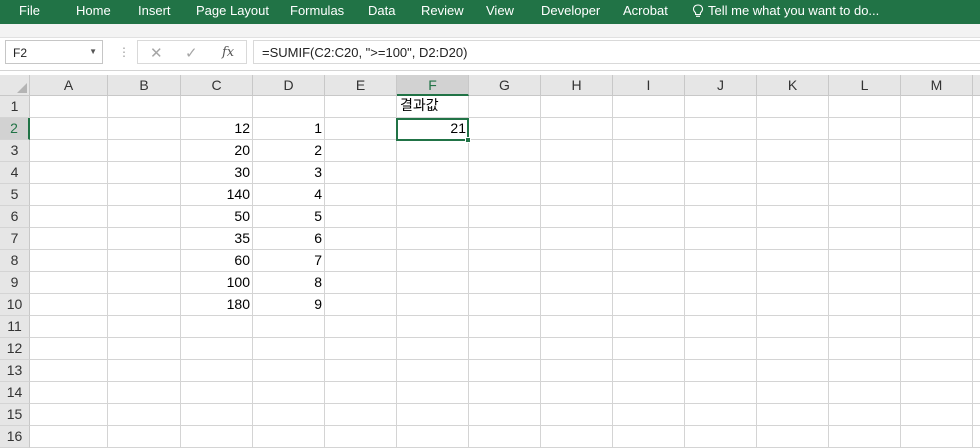 Image resolution: width=980 pixels, height=448 pixels. Describe the element at coordinates (937, 151) in the screenshot. I see `cell-m3` at that location.